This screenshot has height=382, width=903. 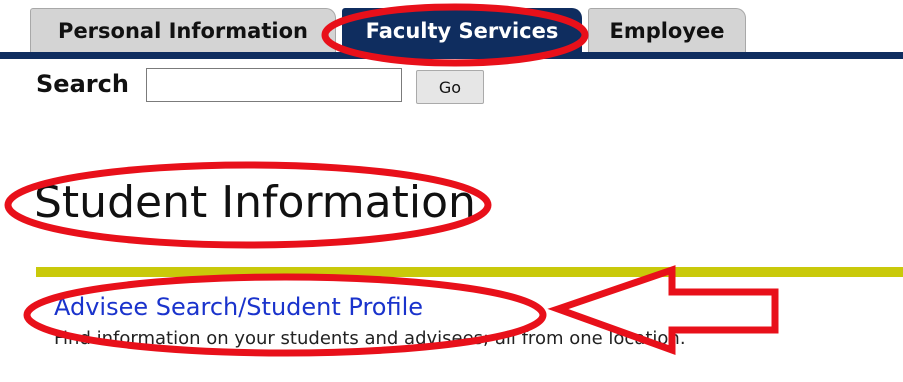 What do you see at coordinates (154, 372) in the screenshot?
I see `next-menu-link-partial` at bounding box center [154, 372].